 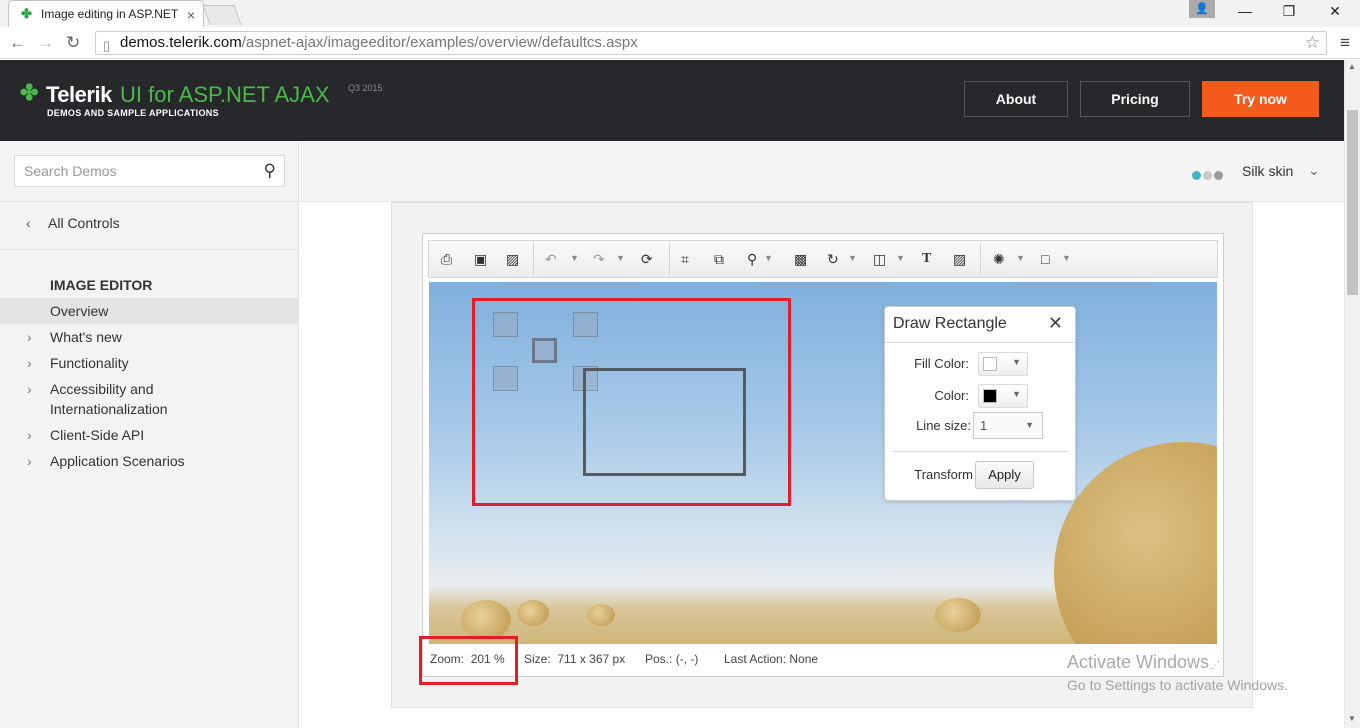 What do you see at coordinates (1245, 11) in the screenshot?
I see `minimize-icon: —` at bounding box center [1245, 11].